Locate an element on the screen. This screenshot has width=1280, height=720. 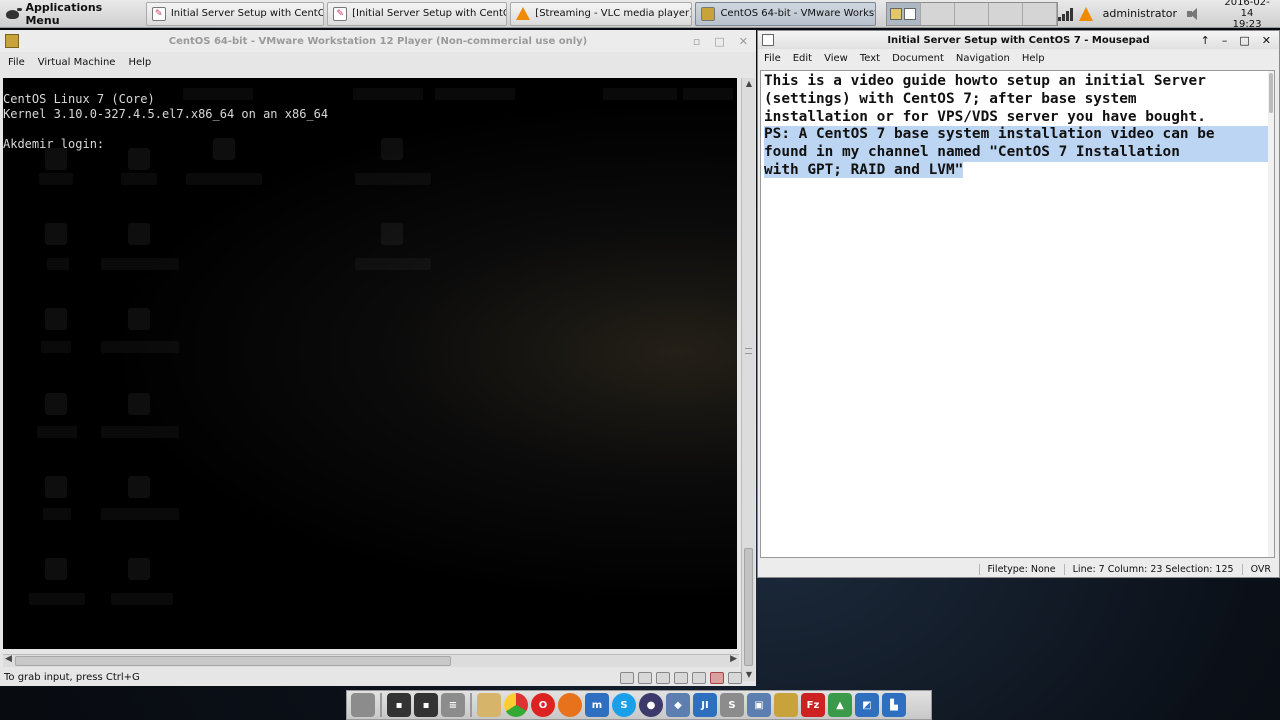
menu-view: View is located at coordinates (836, 58).